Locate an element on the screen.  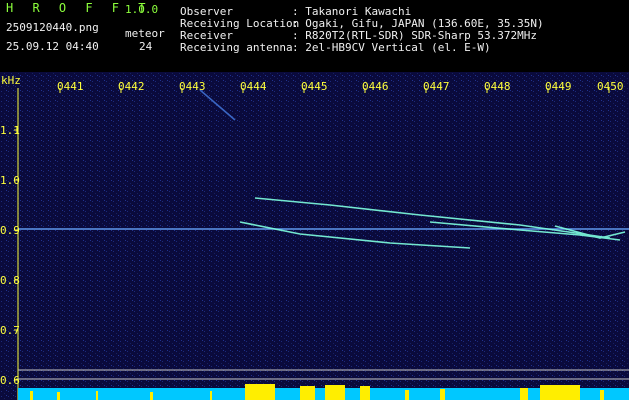
amplitude-baseline is located at coordinates (323, 394).